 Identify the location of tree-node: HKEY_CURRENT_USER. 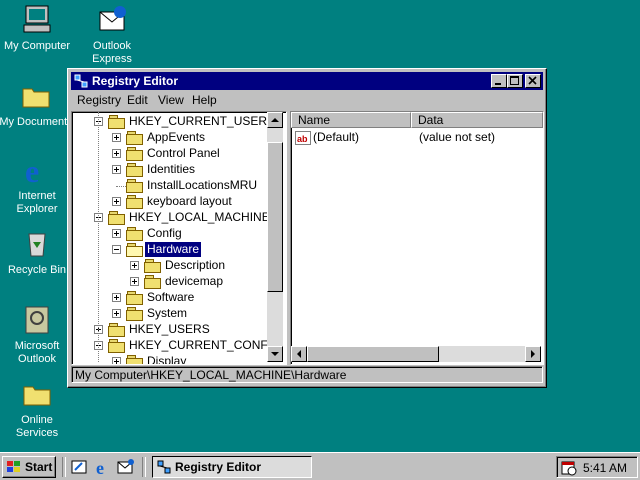
(169, 122).